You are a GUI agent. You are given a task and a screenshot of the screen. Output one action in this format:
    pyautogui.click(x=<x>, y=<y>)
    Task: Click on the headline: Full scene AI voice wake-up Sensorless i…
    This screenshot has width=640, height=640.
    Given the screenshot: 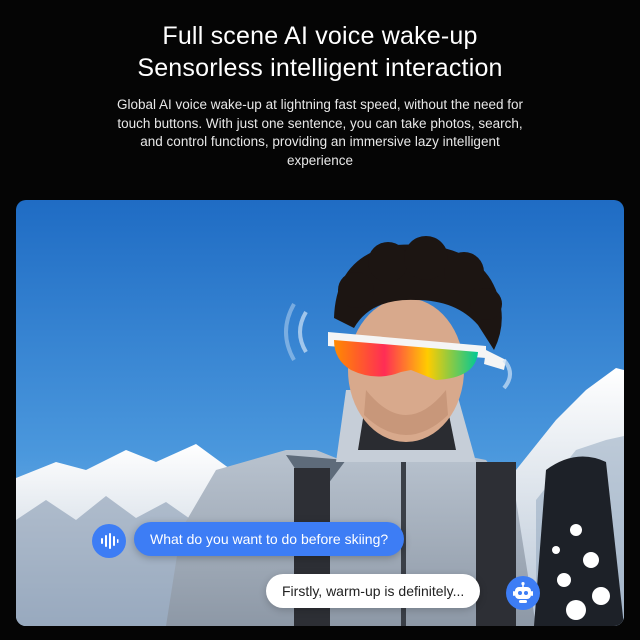 What is the action you would take?
    pyautogui.click(x=320, y=52)
    